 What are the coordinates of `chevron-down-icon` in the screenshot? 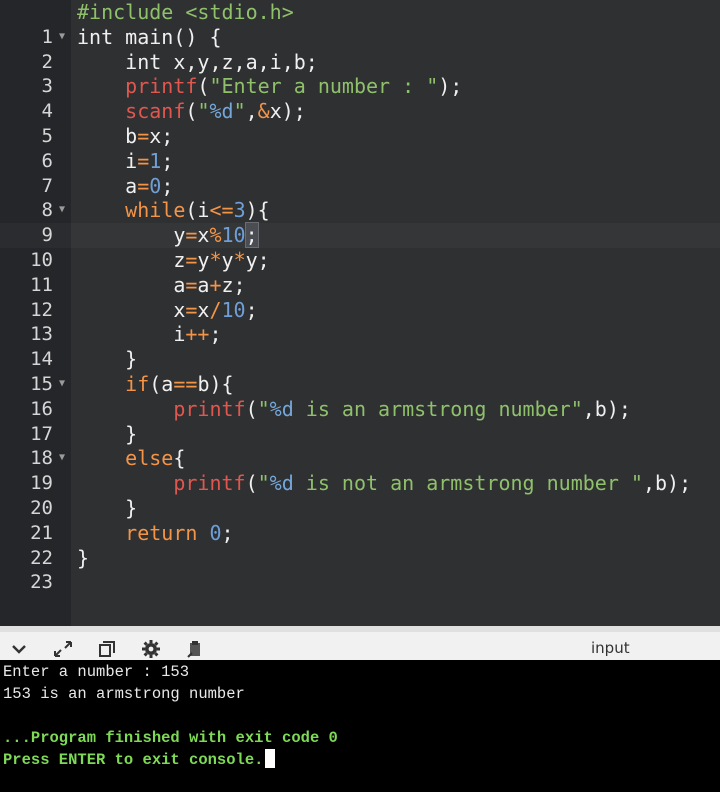 It's located at (19, 649).